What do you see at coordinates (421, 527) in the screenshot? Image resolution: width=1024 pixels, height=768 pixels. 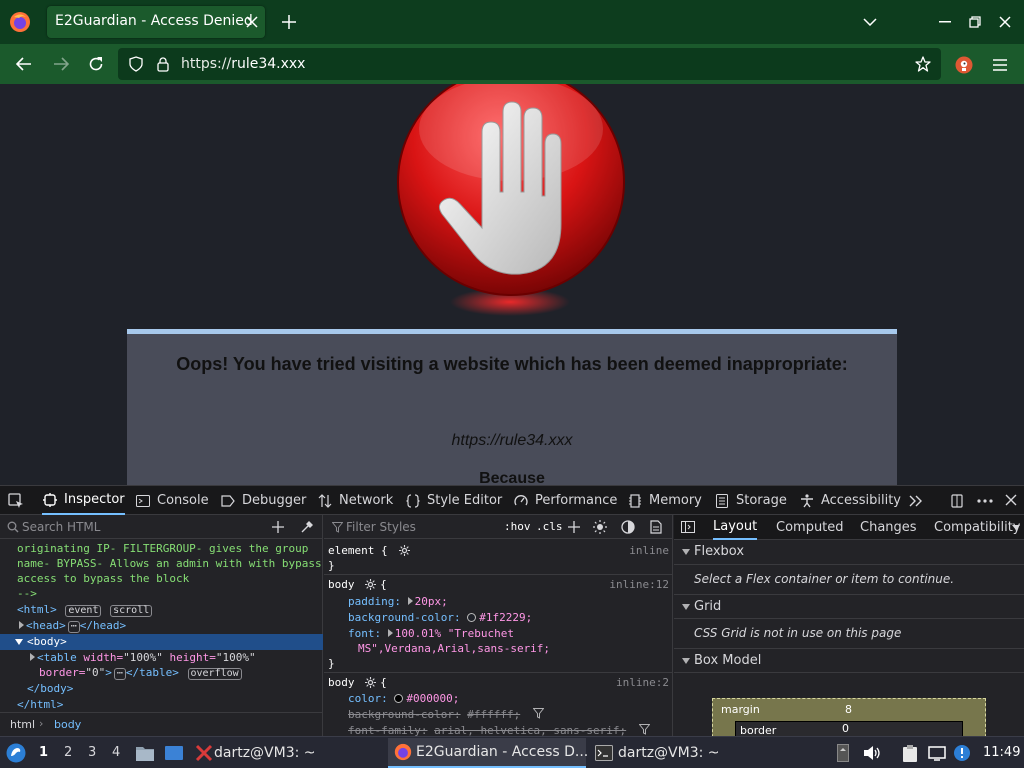 I see `filter-styles-input` at bounding box center [421, 527].